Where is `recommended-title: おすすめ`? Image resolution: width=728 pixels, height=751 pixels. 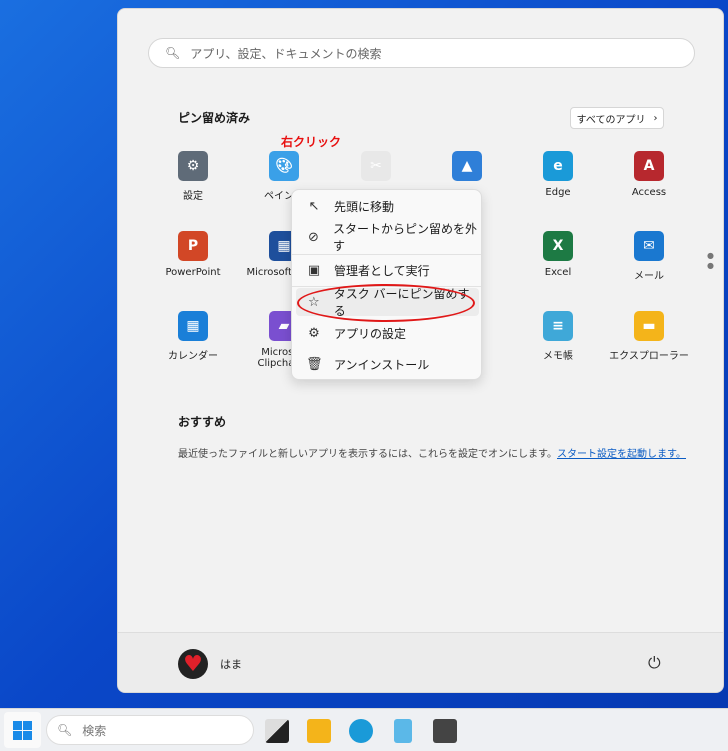
recommended-title: おすすめ is located at coordinates (202, 422).